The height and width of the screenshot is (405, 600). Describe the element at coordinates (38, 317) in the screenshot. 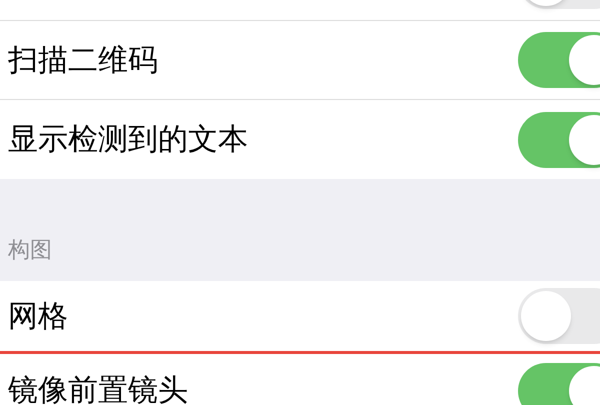

I see `setting-label: 网格` at that location.